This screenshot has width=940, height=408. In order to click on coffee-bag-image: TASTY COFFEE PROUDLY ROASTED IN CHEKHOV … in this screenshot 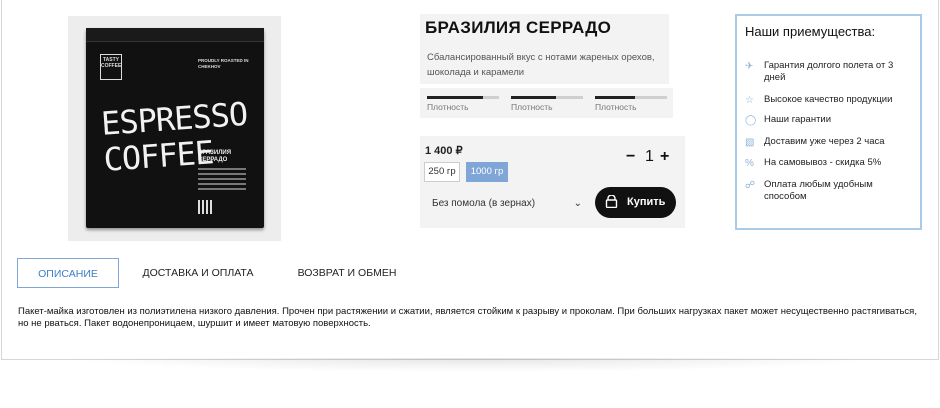, I will do `click(175, 128)`.